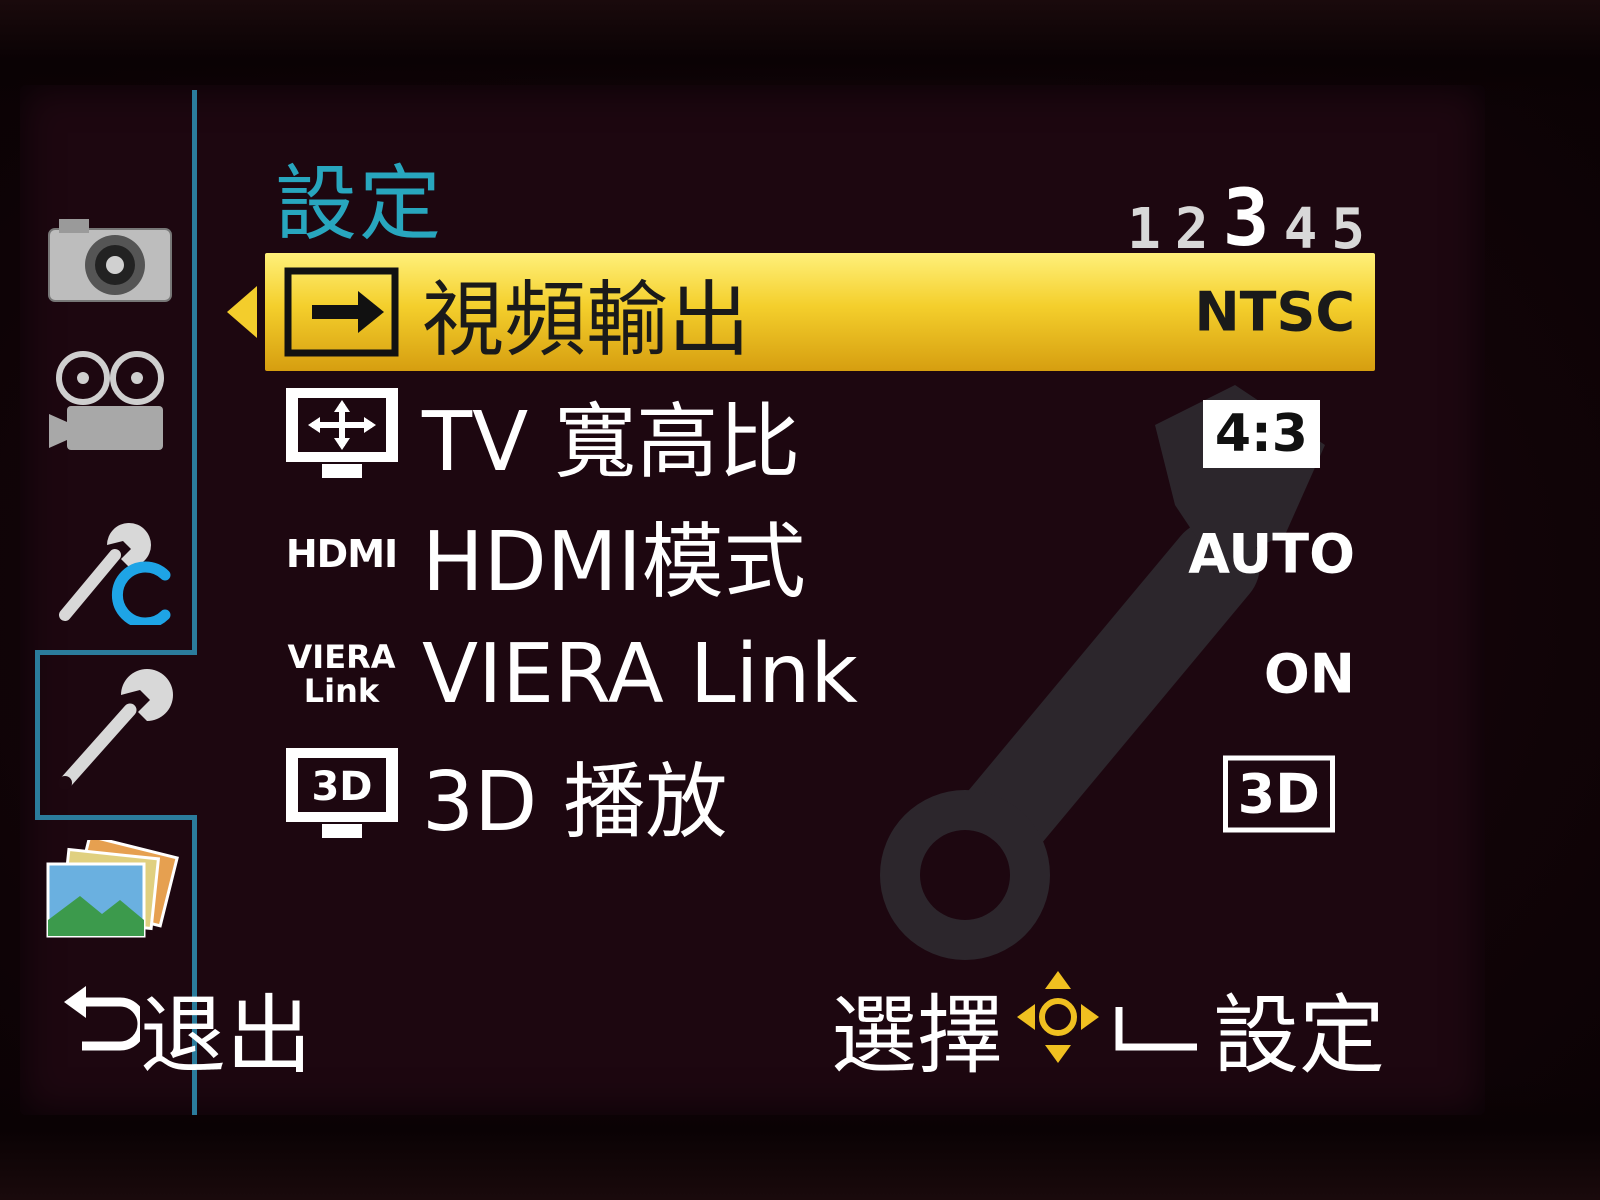 Image resolution: width=1600 pixels, height=1200 pixels. What do you see at coordinates (1274, 312) in the screenshot?
I see `menu-item-value: NTSC` at bounding box center [1274, 312].